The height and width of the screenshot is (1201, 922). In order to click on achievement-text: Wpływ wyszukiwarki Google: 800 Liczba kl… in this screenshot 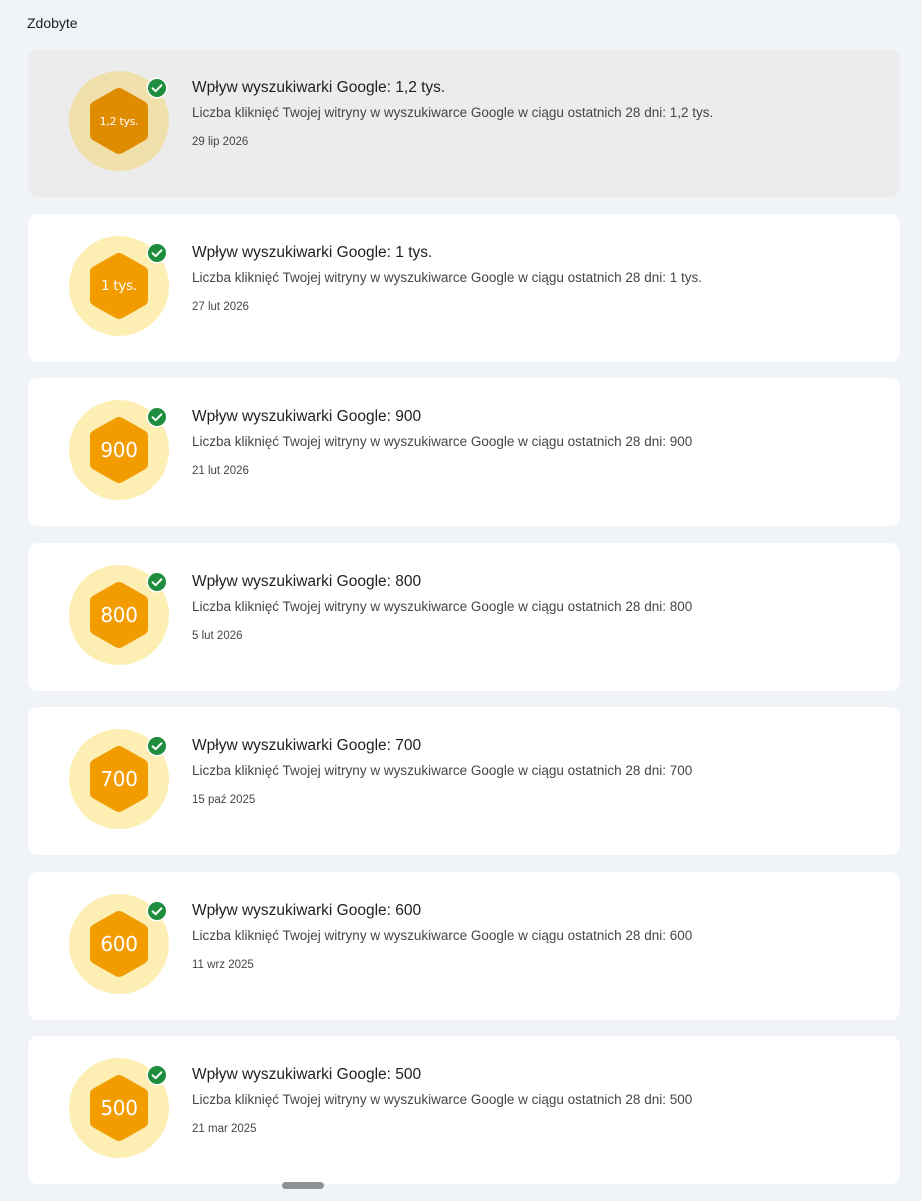, I will do `click(537, 607)`.